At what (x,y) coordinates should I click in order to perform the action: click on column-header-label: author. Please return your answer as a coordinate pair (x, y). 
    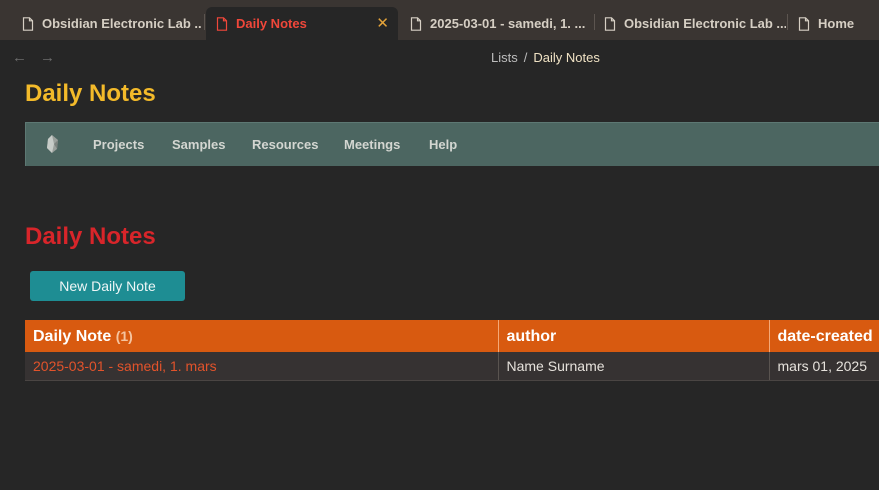
    Looking at the image, I should click on (531, 336).